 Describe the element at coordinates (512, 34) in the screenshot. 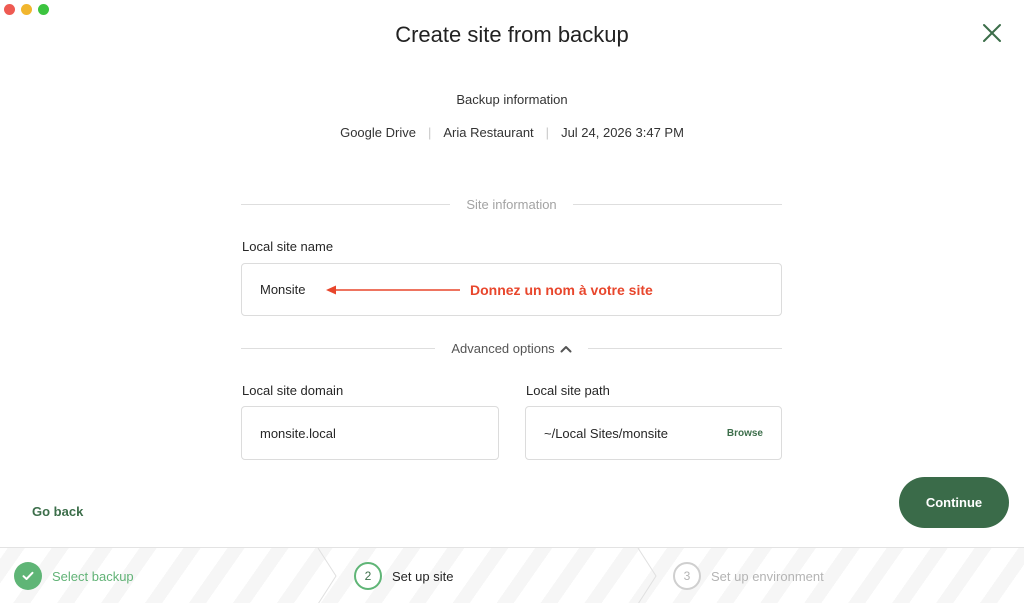

I see `page-title: Create site from backup` at that location.